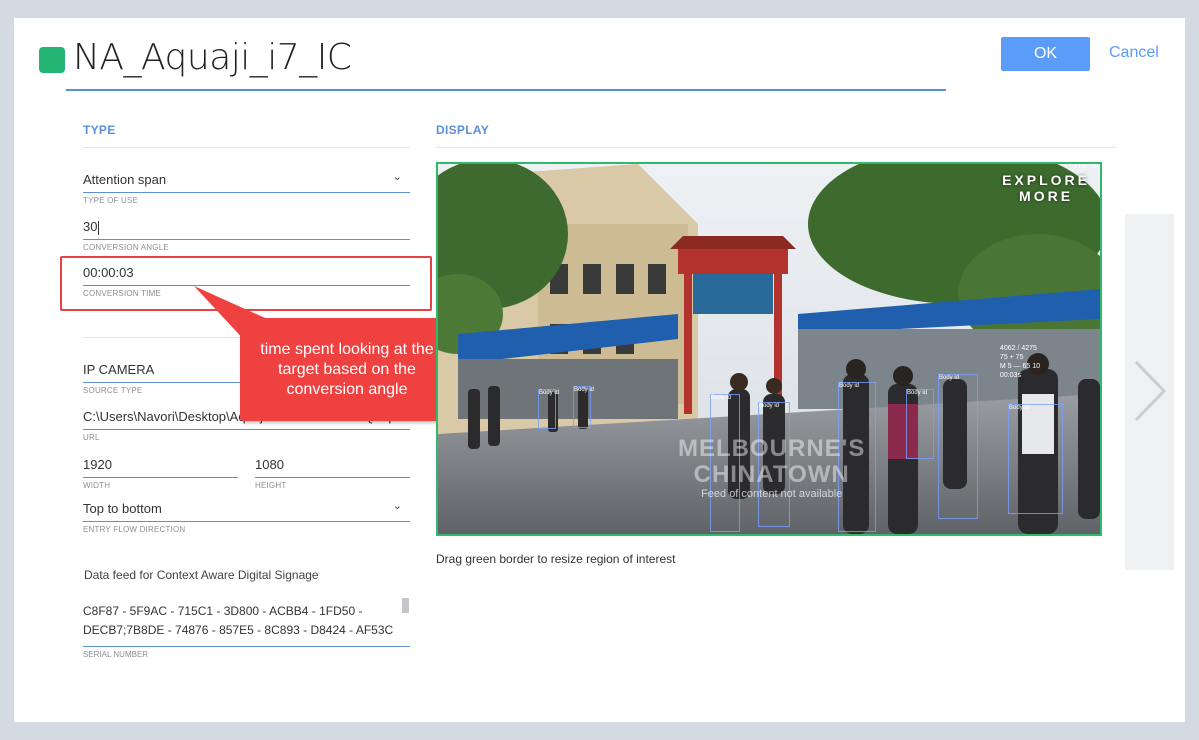 Image resolution: width=1199 pixels, height=740 pixels. What do you see at coordinates (1045, 54) in the screenshot?
I see `ok-button: OK` at bounding box center [1045, 54].